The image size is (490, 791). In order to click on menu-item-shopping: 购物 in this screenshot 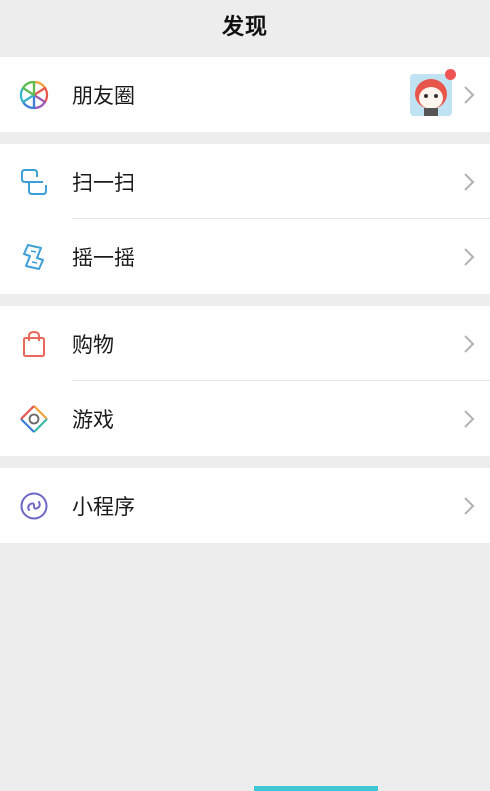, I will do `click(245, 343)`.